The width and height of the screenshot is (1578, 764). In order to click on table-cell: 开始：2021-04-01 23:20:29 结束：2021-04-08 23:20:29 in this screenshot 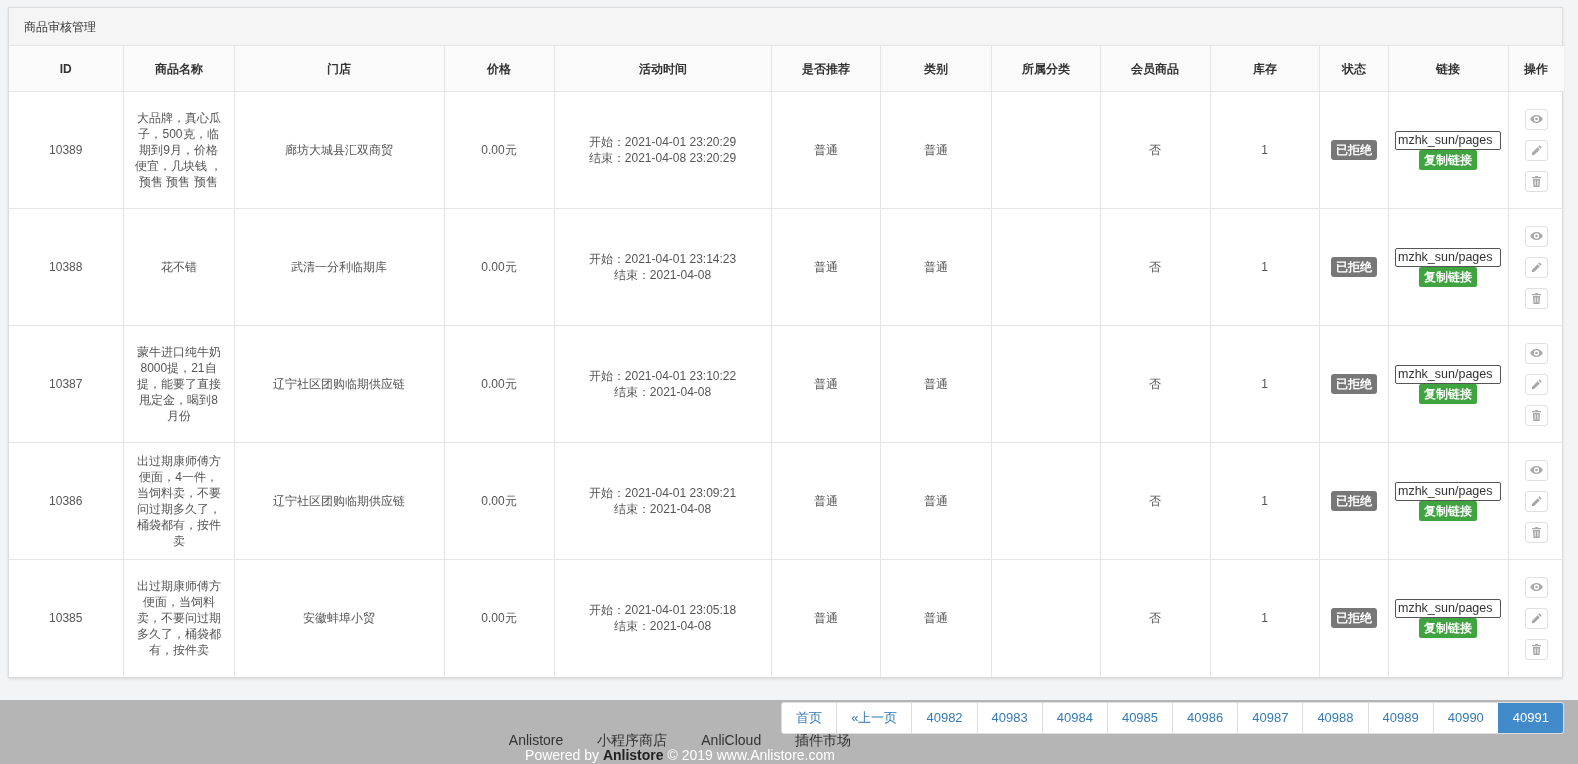, I will do `click(662, 150)`.